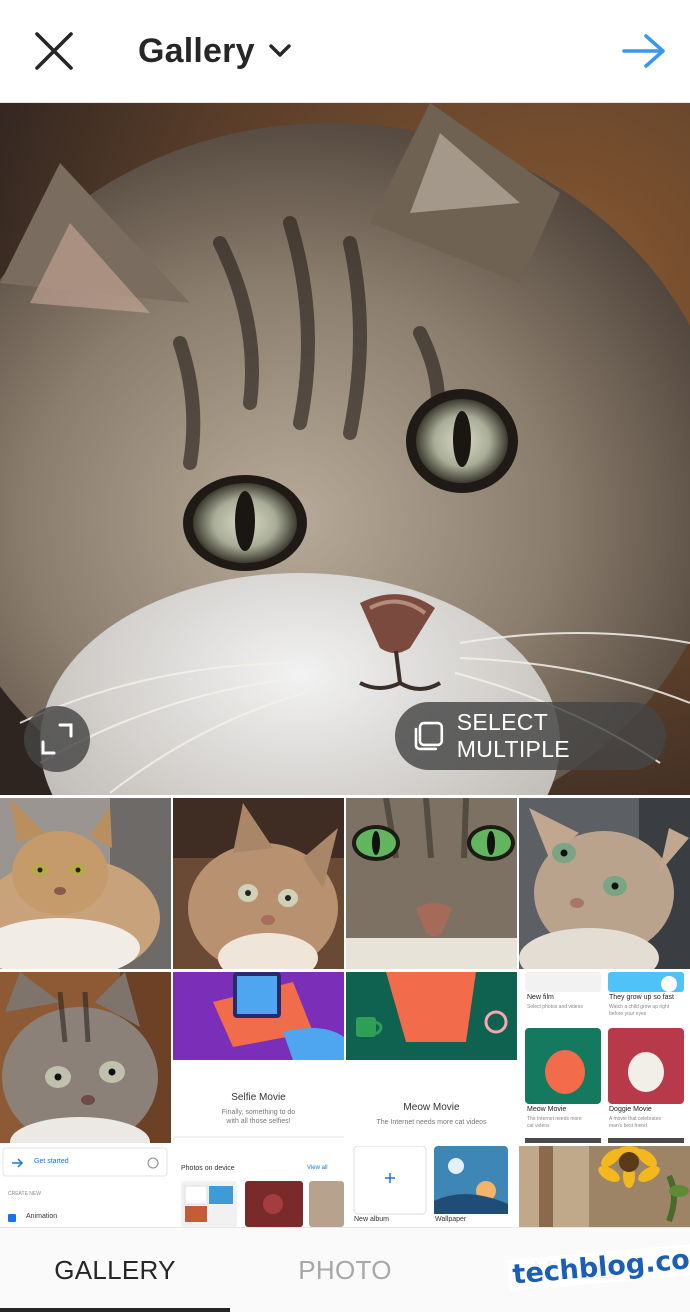  I want to click on grow-up-label: They grow up so fast, so click(641, 997).